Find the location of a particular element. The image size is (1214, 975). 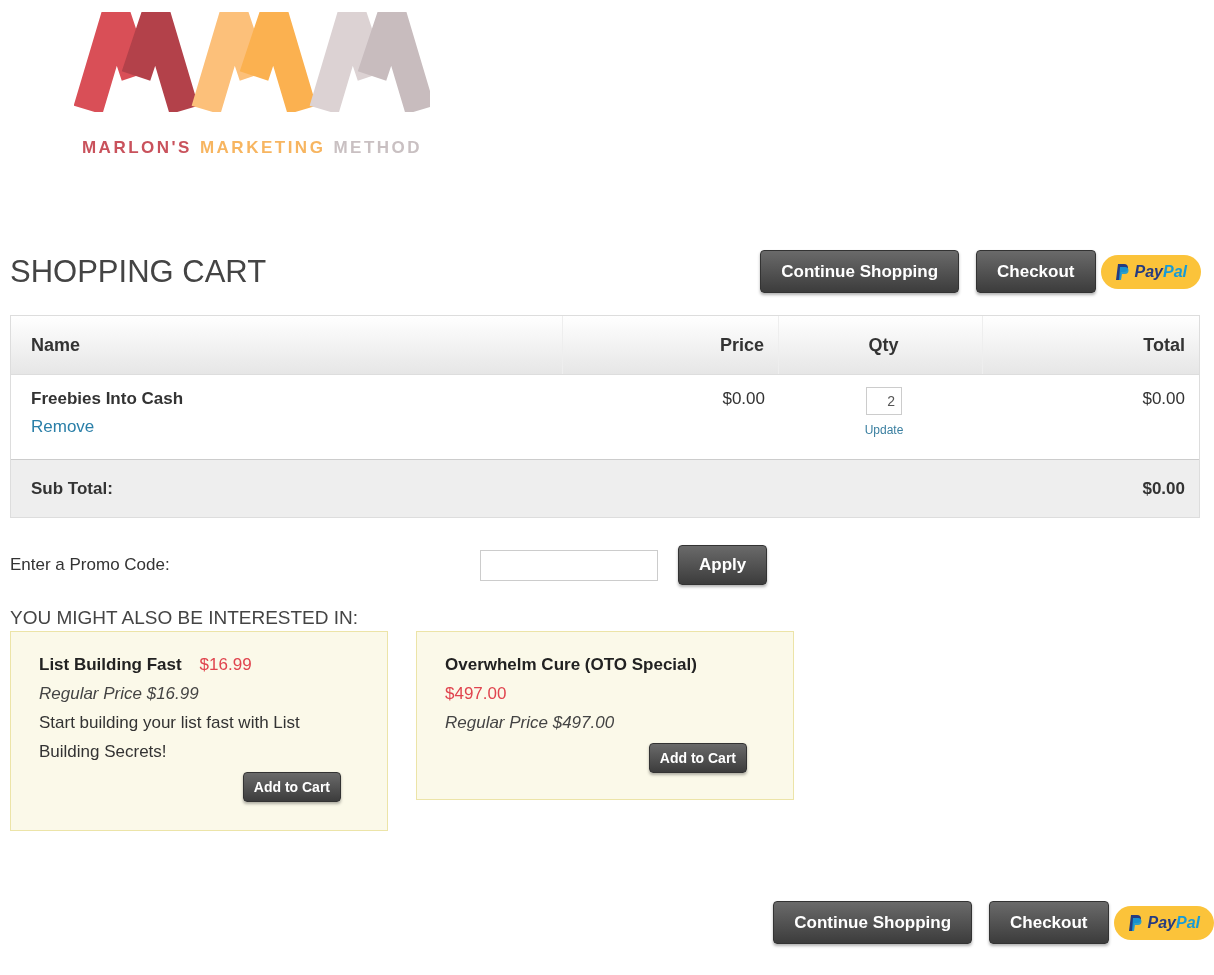

logo-word: MARKETING is located at coordinates (262, 148).